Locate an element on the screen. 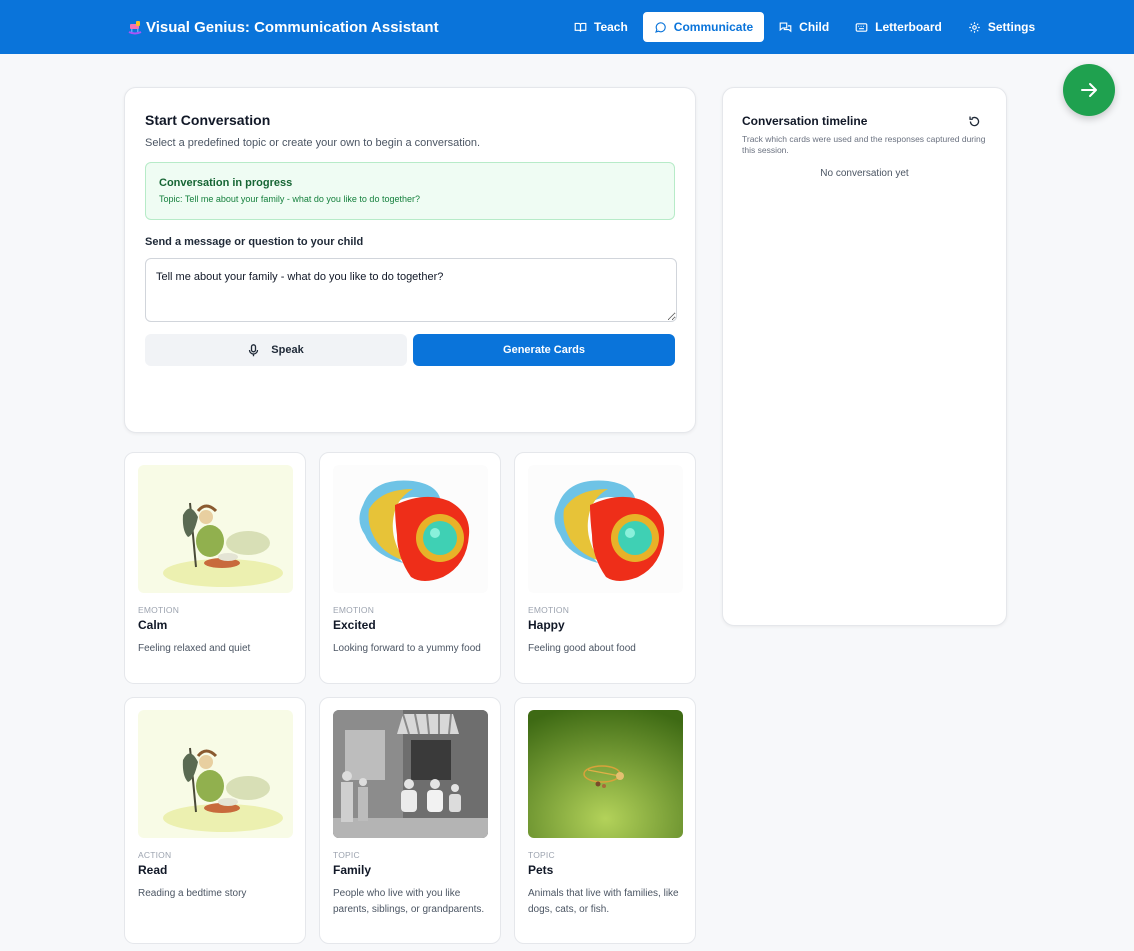 Image resolution: width=1134 pixels, height=951 pixels. card-tile: EMOTION Calm Feeling relaxed and quiet is located at coordinates (215, 568).